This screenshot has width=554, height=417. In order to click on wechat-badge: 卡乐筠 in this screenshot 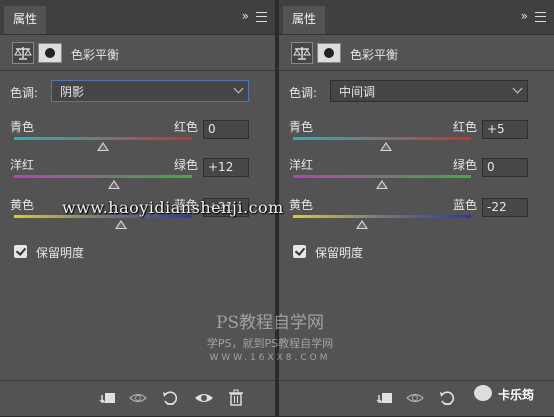, I will do `click(514, 394)`.